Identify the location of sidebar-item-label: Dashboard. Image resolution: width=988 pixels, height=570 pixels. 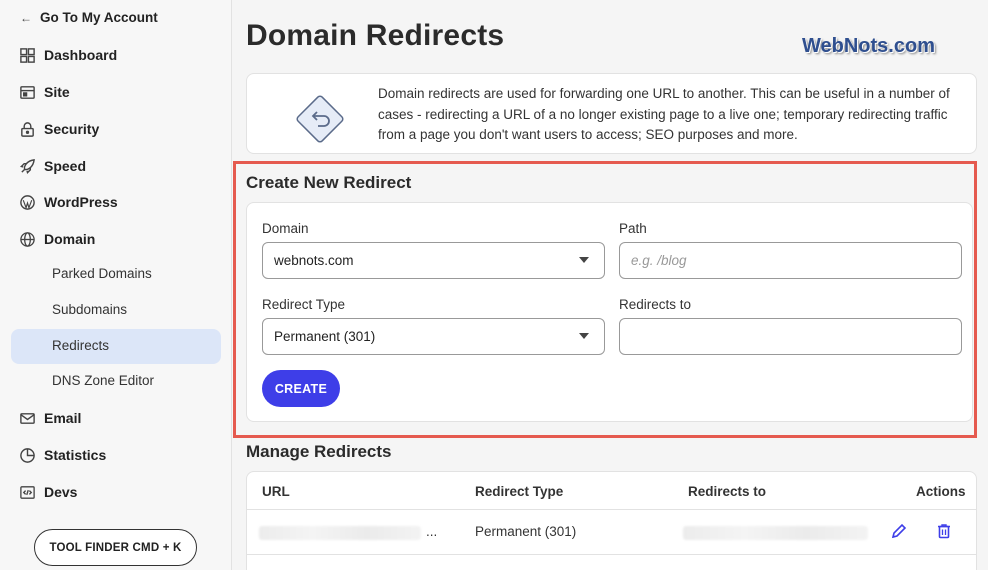
(81, 55).